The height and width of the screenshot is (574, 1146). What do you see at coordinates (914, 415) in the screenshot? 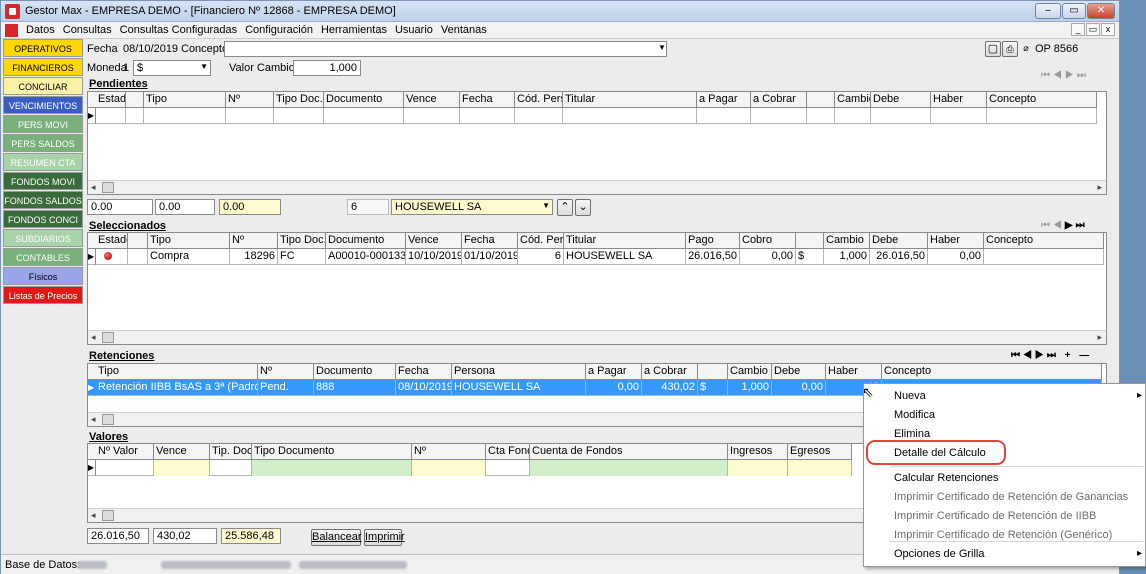
I see `context-menu-item-modifica: Modifica` at bounding box center [914, 415].